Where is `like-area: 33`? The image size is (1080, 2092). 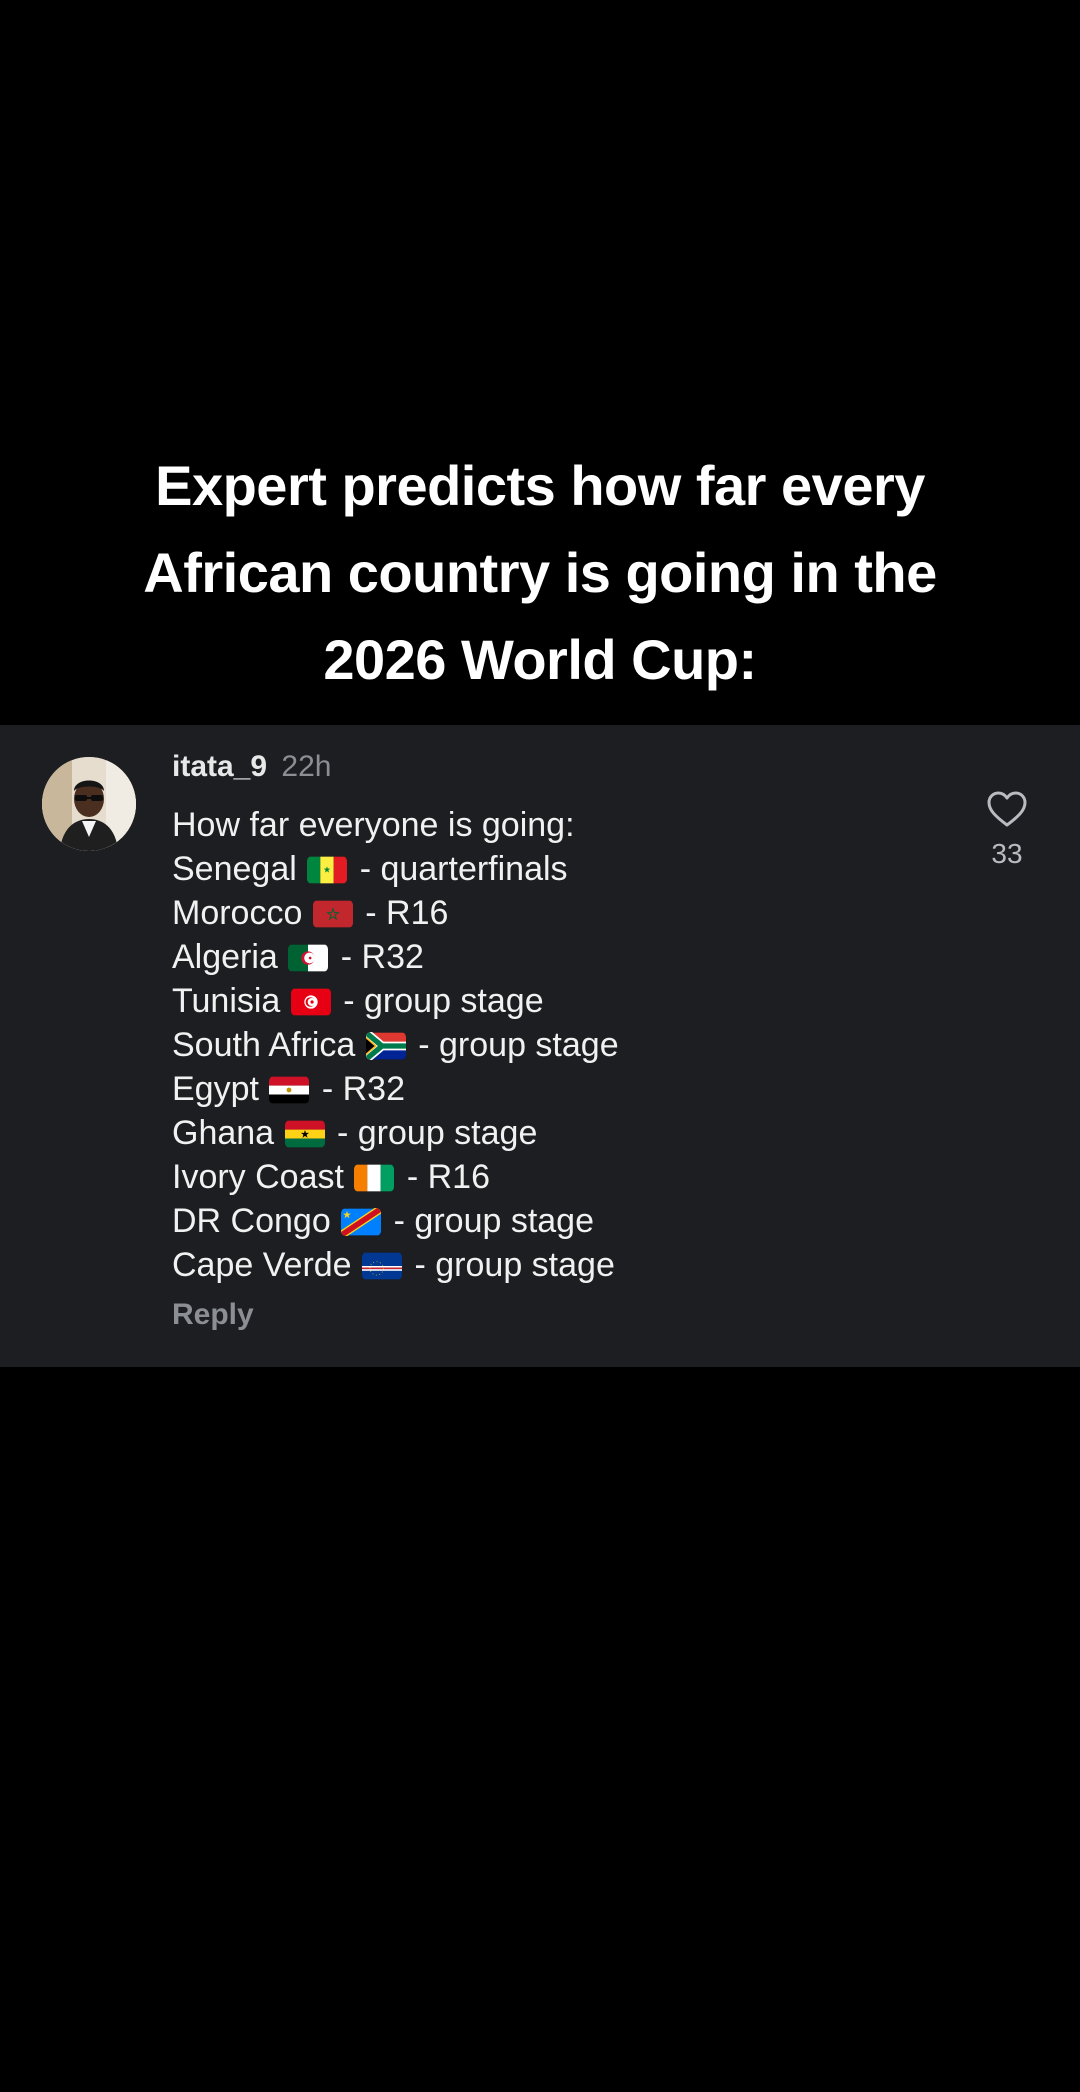 like-area: 33 is located at coordinates (1007, 830).